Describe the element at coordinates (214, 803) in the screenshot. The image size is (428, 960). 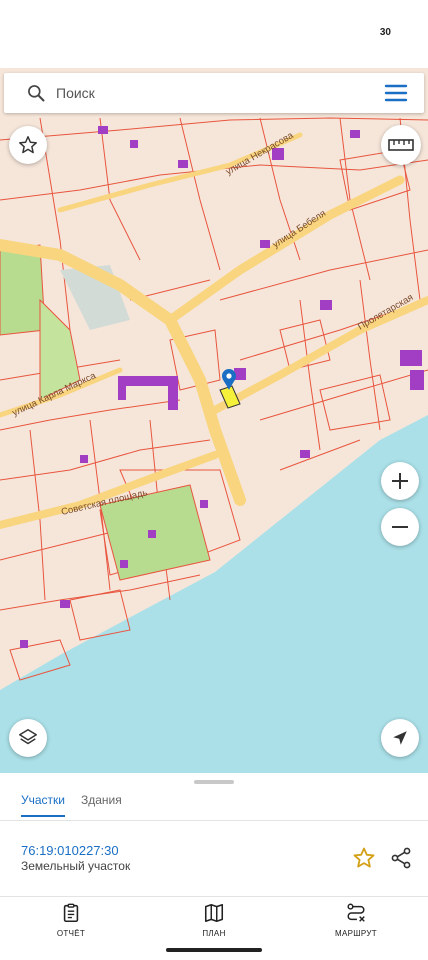
I see `sheet-tabs: Участки Здания` at that location.